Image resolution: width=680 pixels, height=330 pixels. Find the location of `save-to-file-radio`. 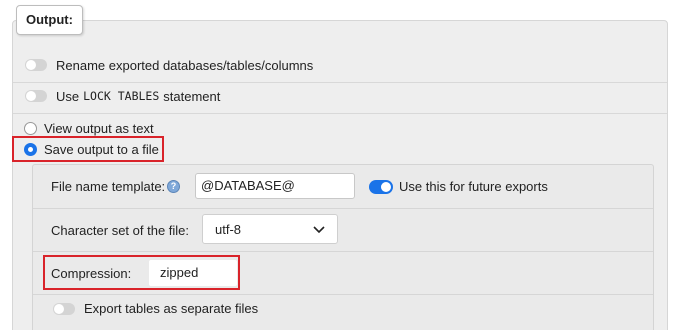

save-to-file-radio is located at coordinates (30, 149).